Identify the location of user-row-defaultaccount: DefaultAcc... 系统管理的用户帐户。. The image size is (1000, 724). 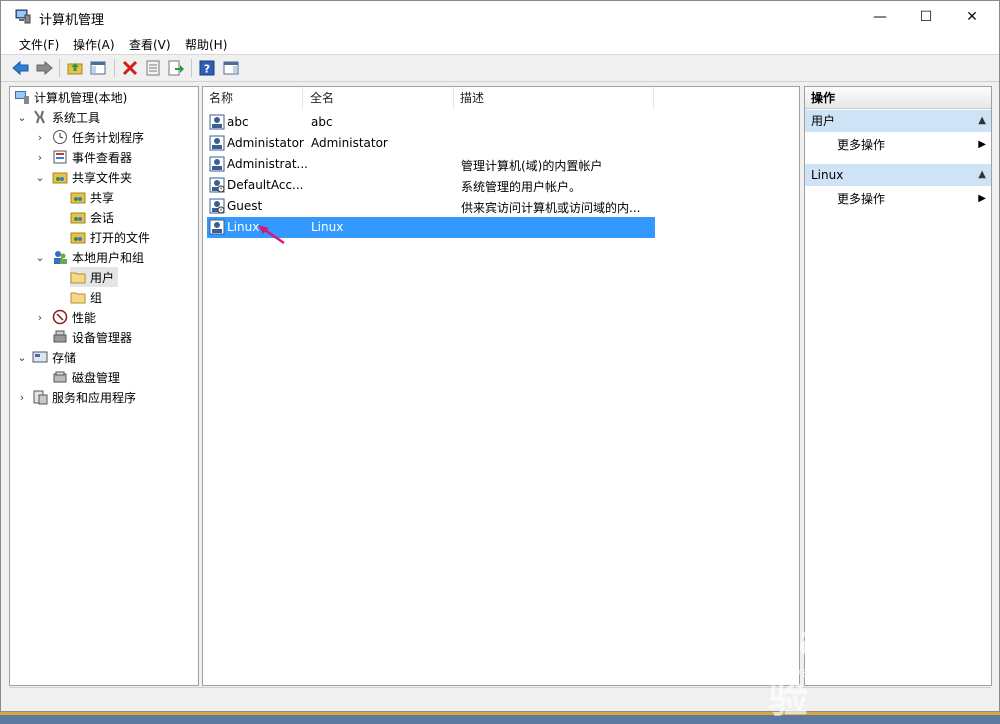
(431, 185).